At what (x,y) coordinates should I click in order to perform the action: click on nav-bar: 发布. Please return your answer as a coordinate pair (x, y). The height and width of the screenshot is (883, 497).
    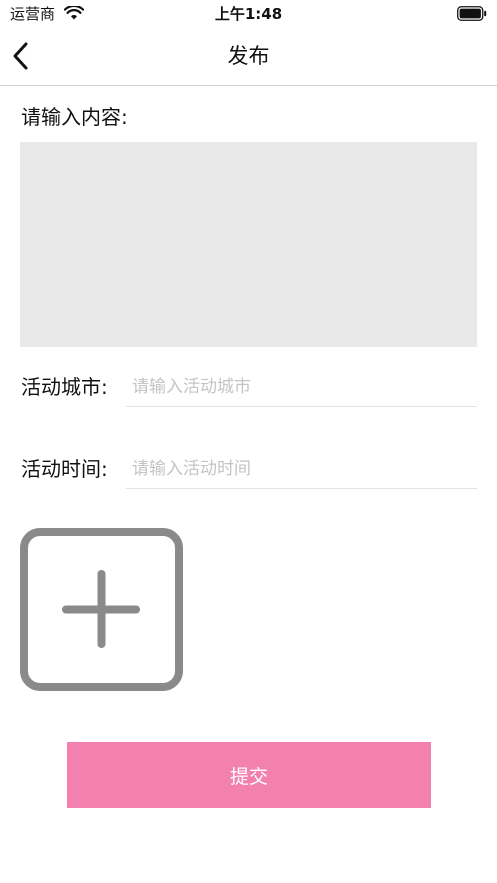
    Looking at the image, I should click on (248, 57).